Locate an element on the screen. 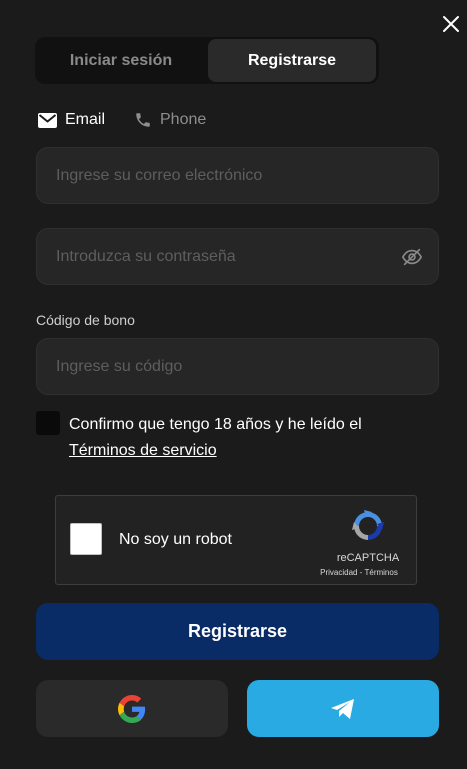 This screenshot has width=467, height=769. email-input is located at coordinates (226, 175).